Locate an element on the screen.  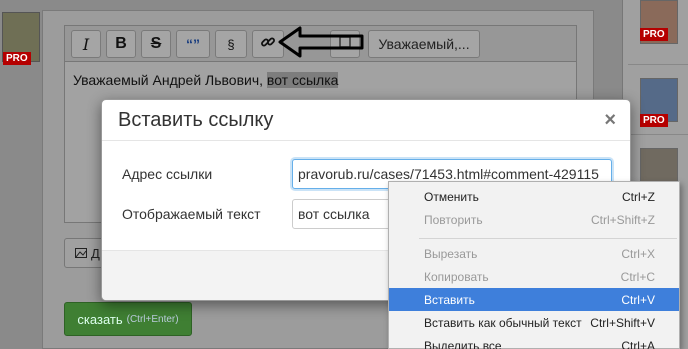
menu-item-copy: Копировать Ctrl+C is located at coordinates (534, 276).